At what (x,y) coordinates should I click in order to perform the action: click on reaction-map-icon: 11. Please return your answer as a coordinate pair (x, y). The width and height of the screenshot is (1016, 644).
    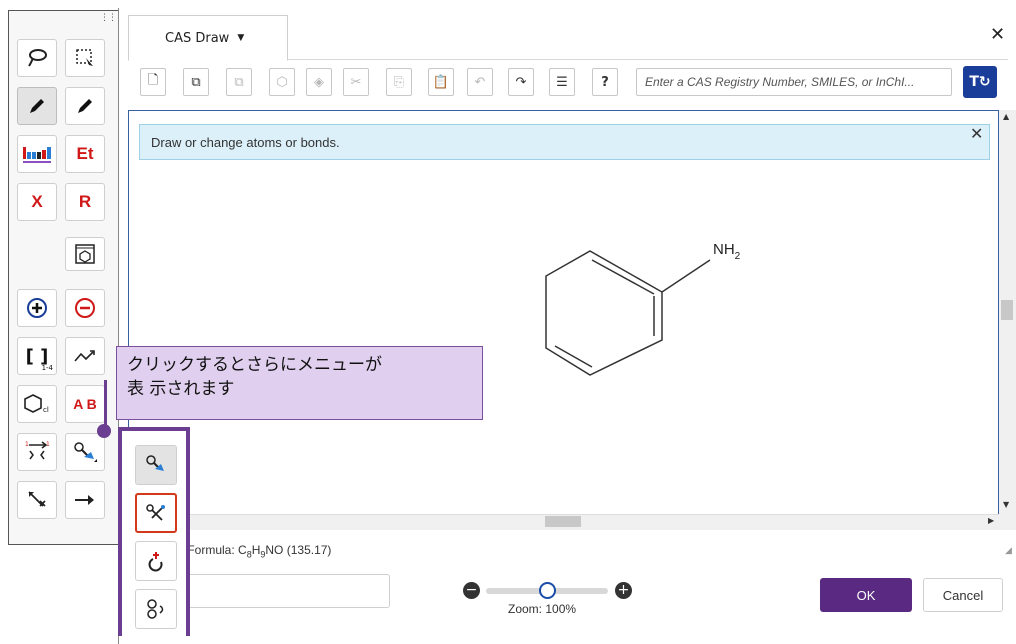
    Looking at the image, I should click on (37, 450).